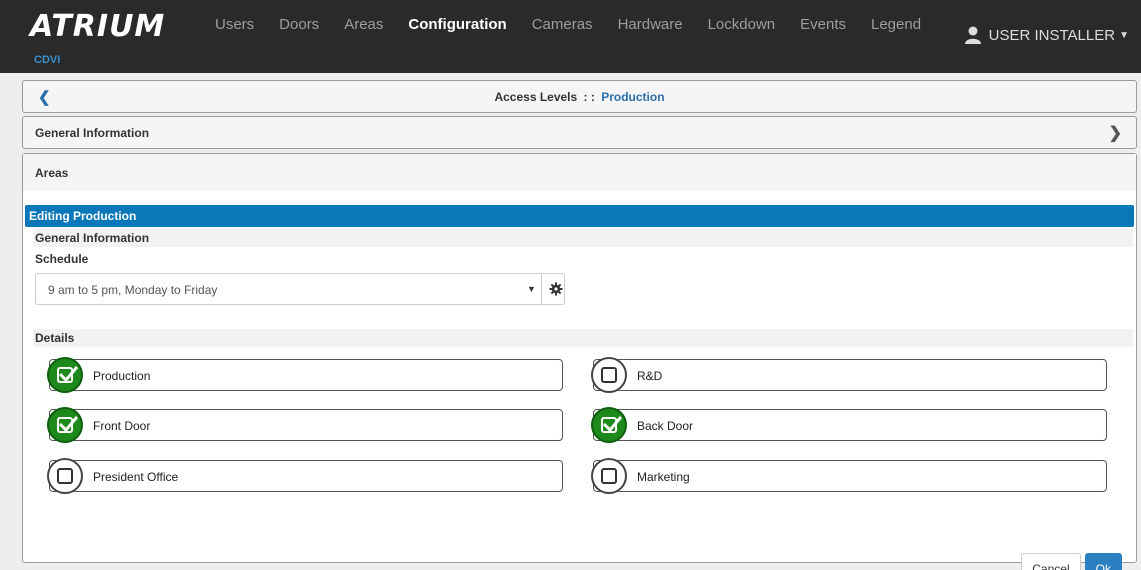 Image resolution: width=1141 pixels, height=570 pixels. I want to click on schedule-label: Schedule, so click(62, 259).